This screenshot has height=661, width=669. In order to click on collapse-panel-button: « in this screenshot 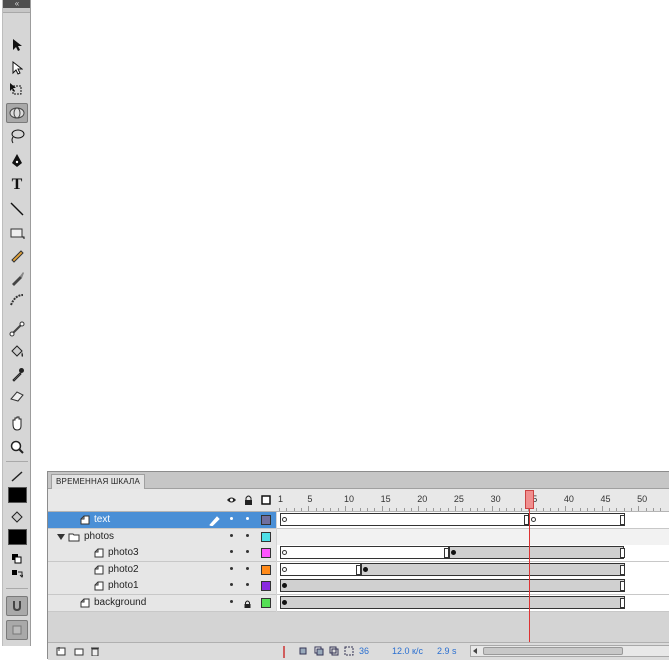, I will do `click(16, 4)`.